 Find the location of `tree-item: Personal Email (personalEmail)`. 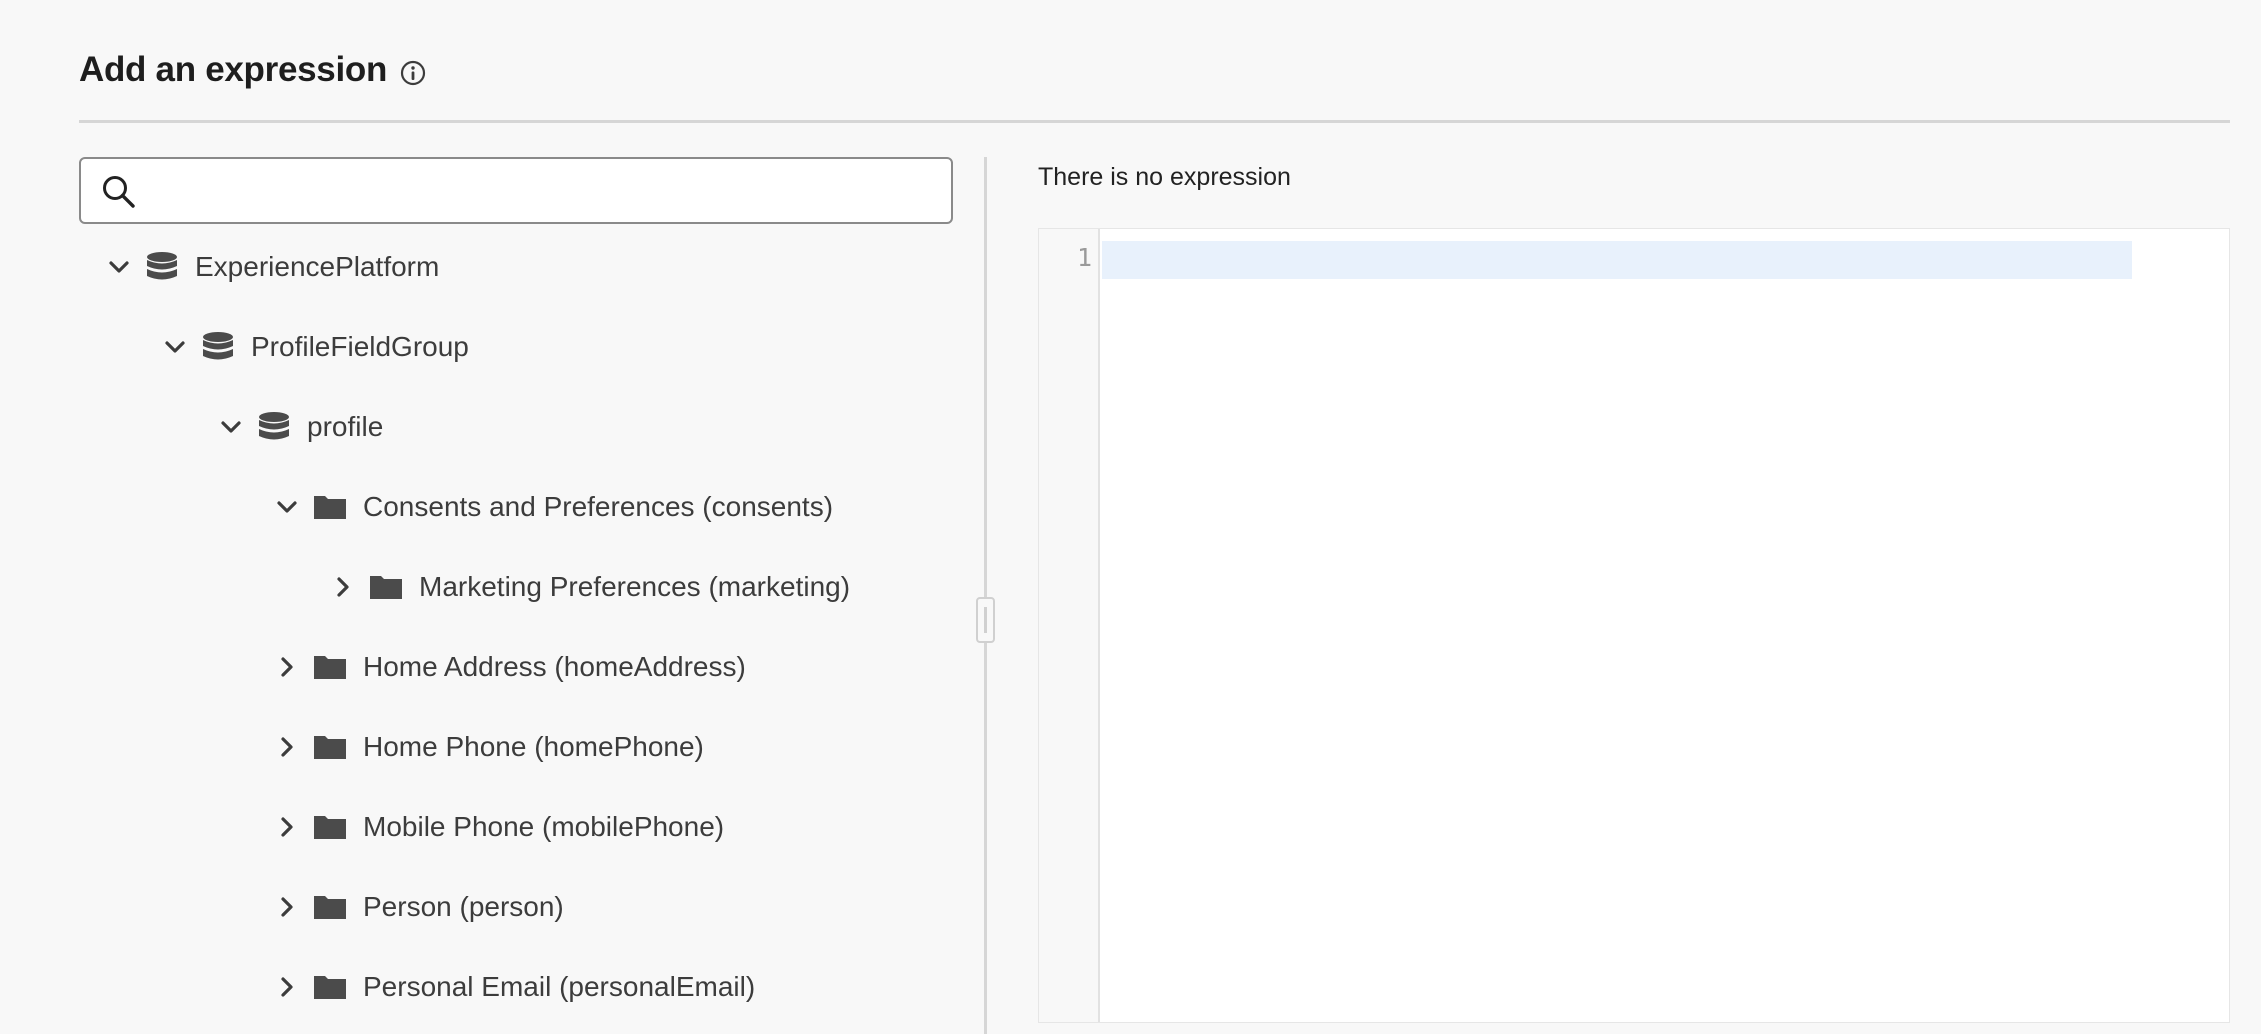

tree-item: Personal Email (personalEmail) is located at coordinates (514, 987).